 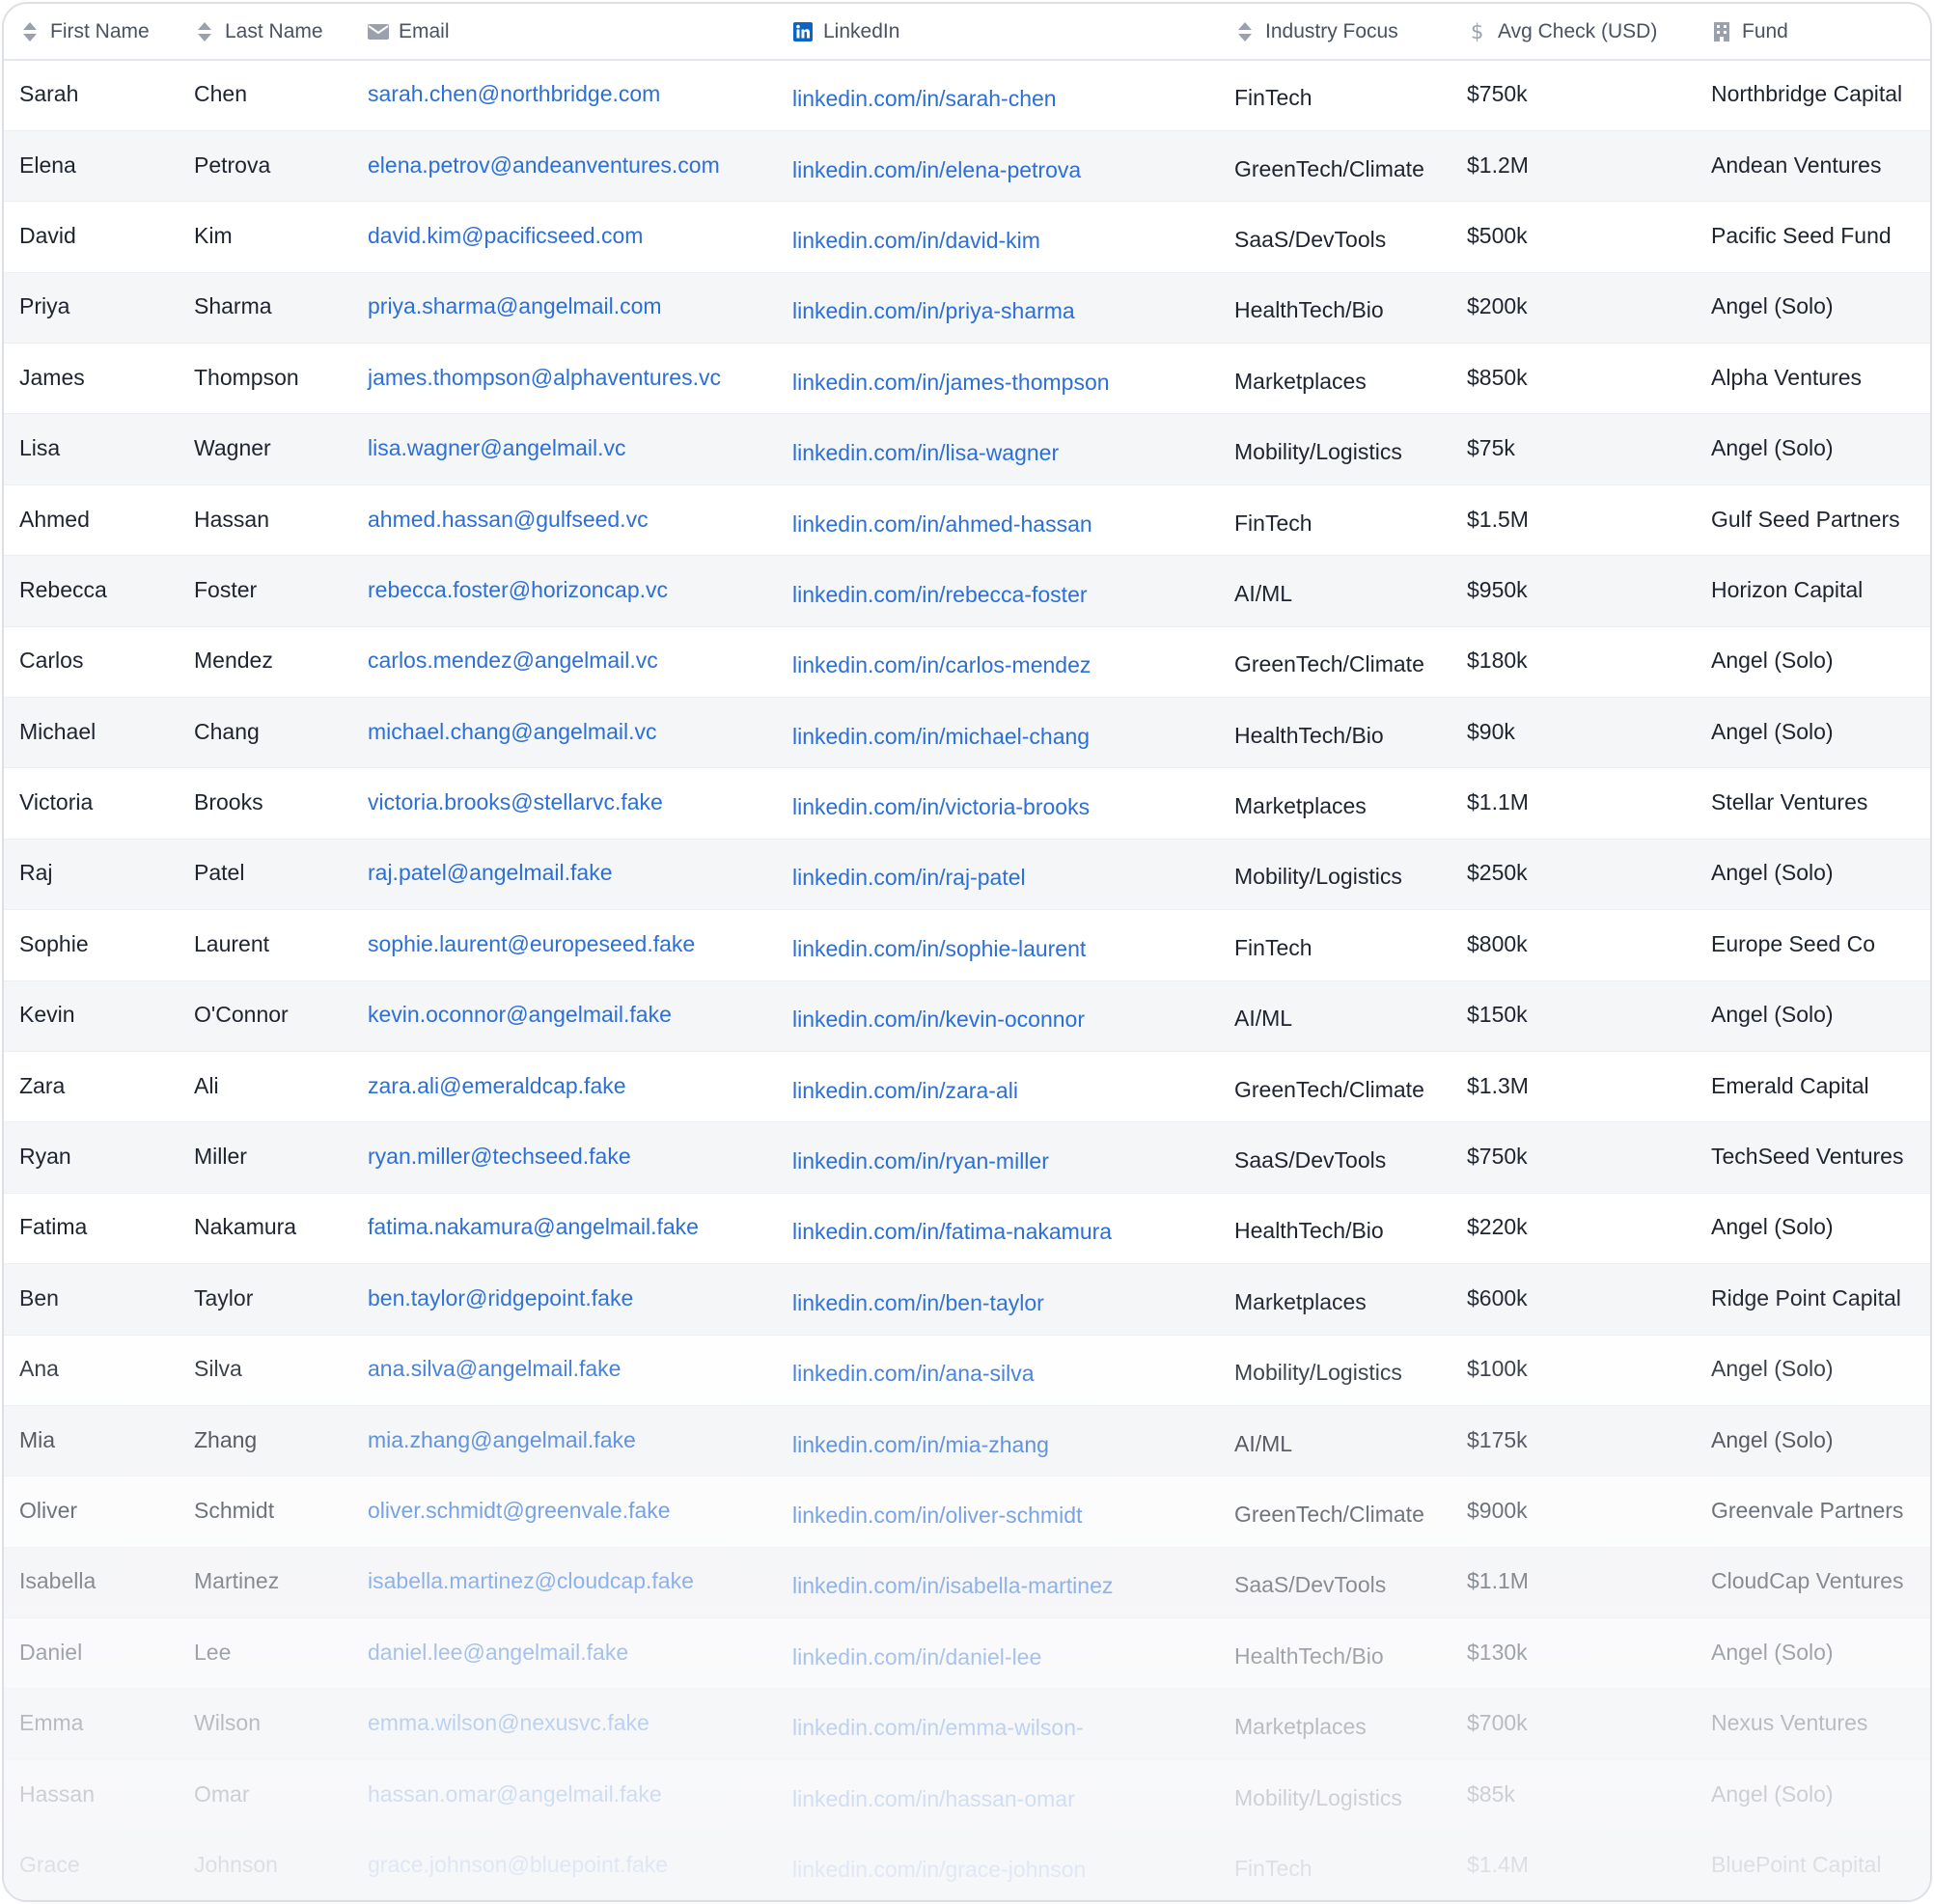 I want to click on cell-email-link: james.thompson@alphaventures.vc, so click(x=564, y=379).